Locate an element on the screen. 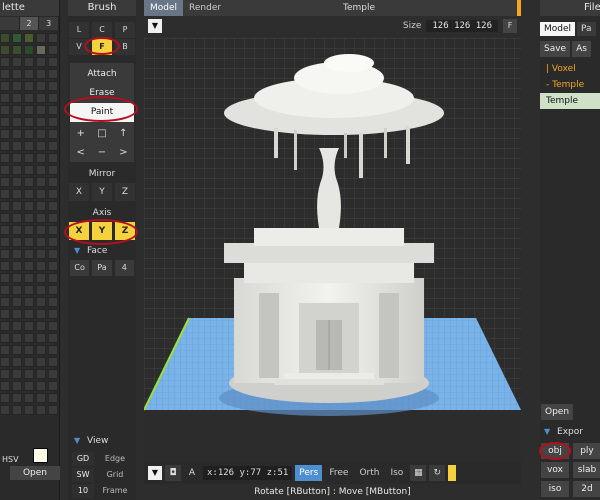 The width and height of the screenshot is (600, 500). palette-tab-3: 3 is located at coordinates (49, 23).